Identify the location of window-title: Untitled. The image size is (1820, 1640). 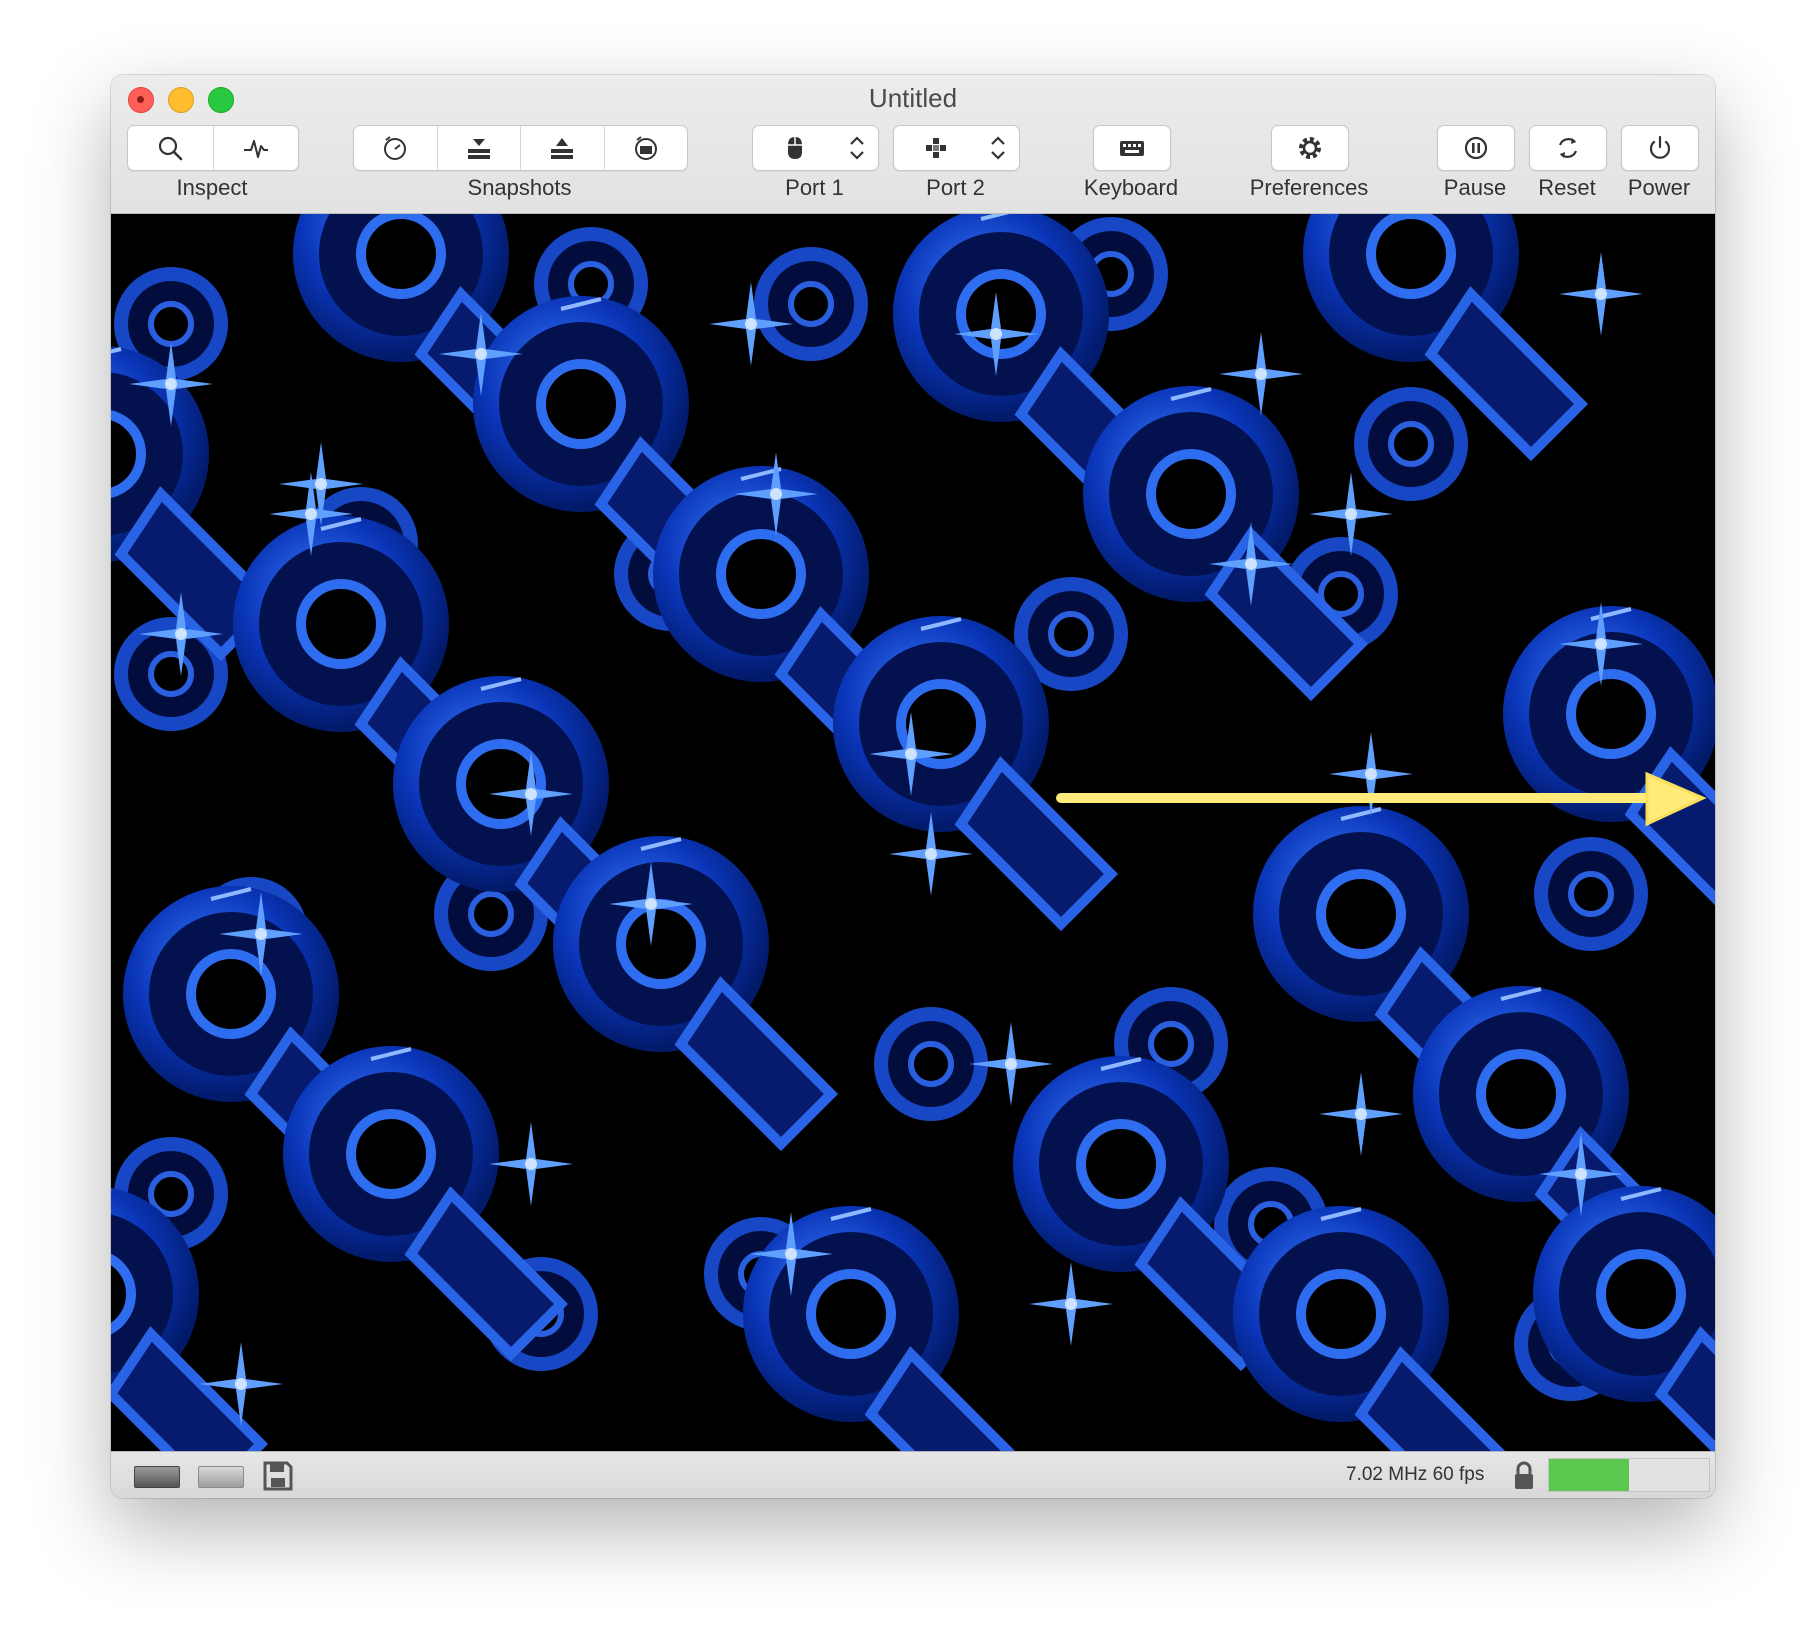
(913, 98).